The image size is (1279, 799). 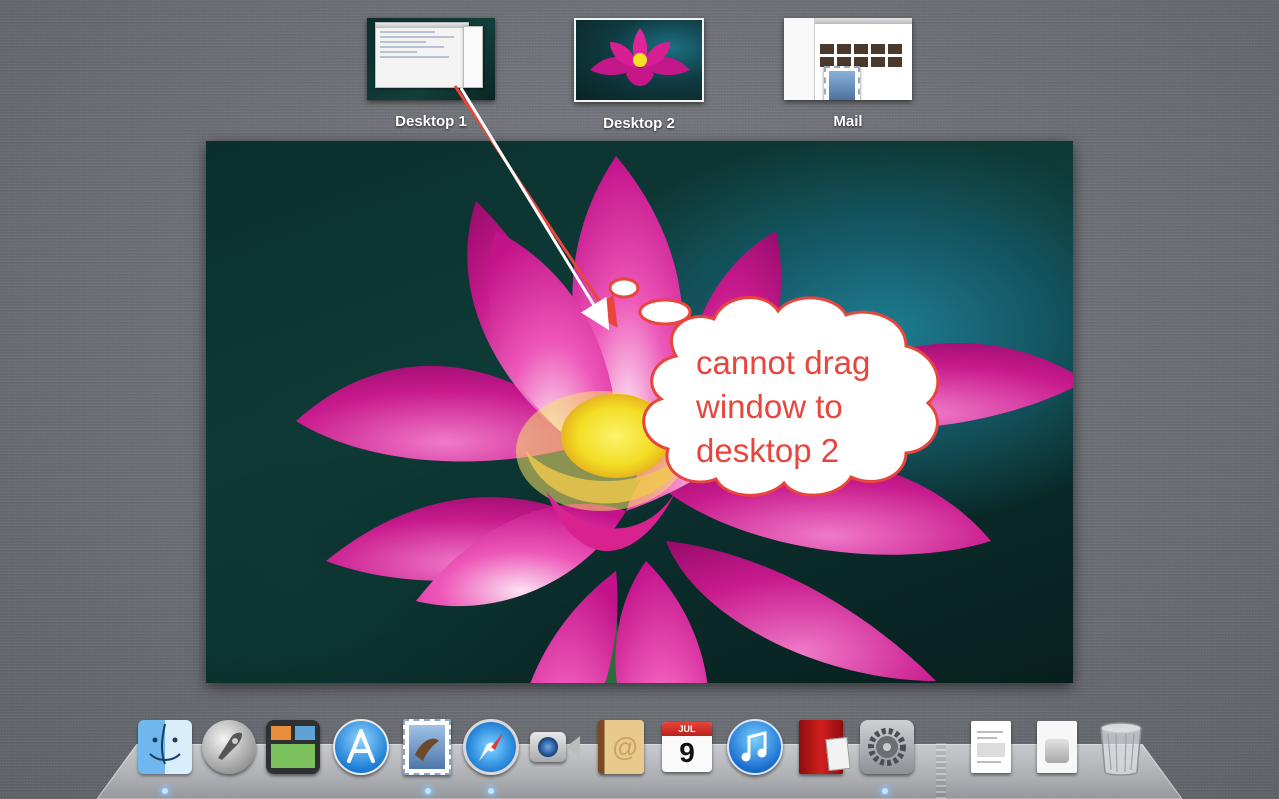 What do you see at coordinates (1057, 747) in the screenshot?
I see `downloads-icon` at bounding box center [1057, 747].